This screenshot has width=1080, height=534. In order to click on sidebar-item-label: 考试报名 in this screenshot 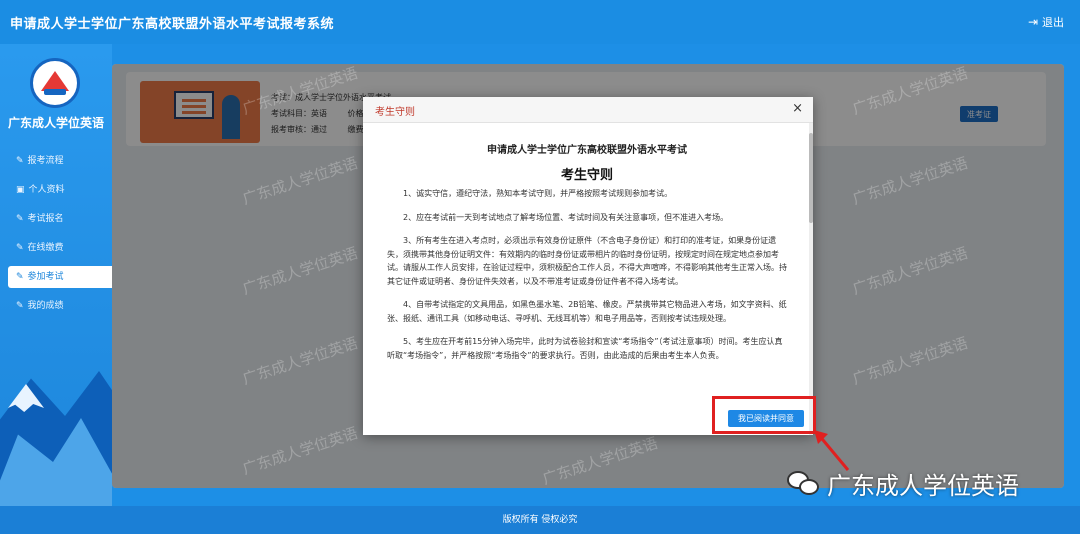, I will do `click(45, 219)`.